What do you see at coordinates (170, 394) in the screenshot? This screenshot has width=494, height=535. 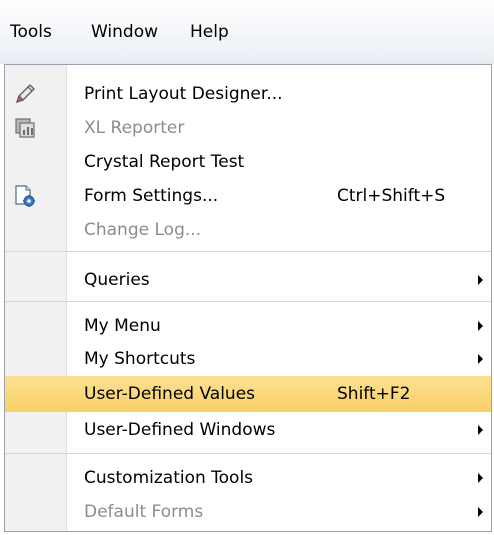 I see `menu-item-label: User-Defined Values` at bounding box center [170, 394].